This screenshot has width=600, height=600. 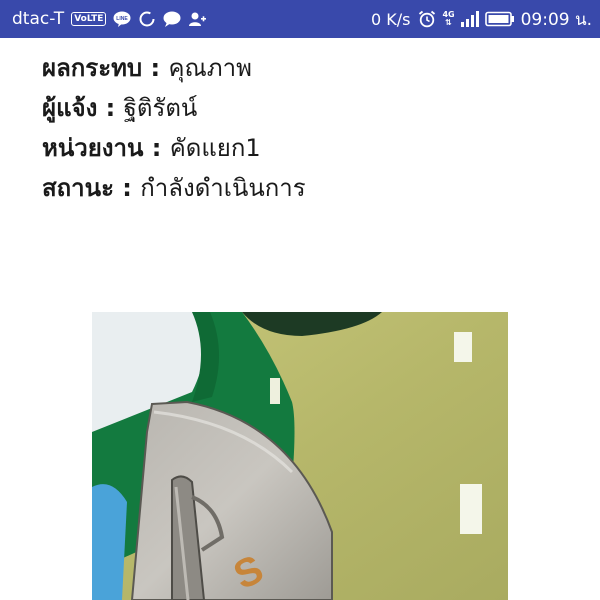 What do you see at coordinates (469, 19) in the screenshot?
I see `signal-strength-icon` at bounding box center [469, 19].